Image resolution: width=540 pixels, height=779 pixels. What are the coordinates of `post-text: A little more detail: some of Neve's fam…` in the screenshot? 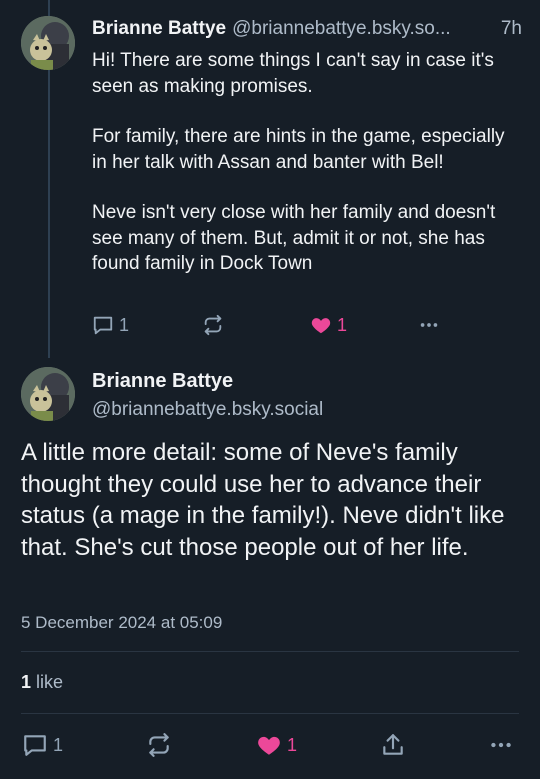 It's located at (263, 500).